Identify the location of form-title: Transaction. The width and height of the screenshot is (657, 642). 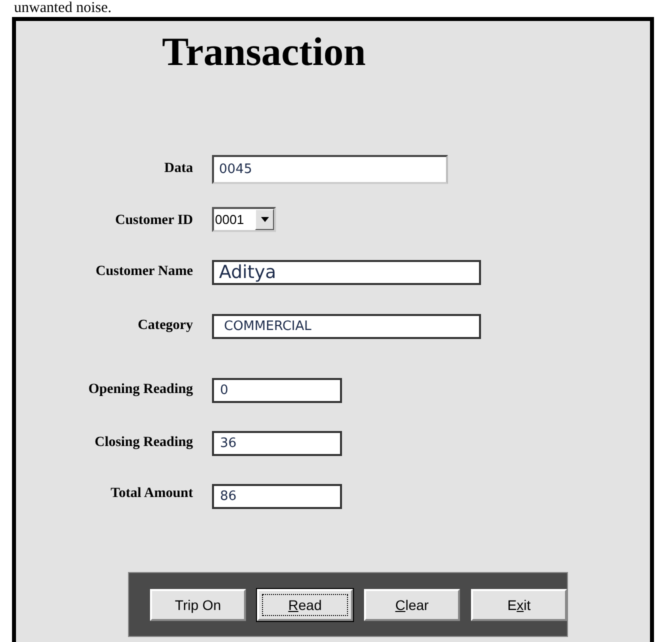
(264, 52).